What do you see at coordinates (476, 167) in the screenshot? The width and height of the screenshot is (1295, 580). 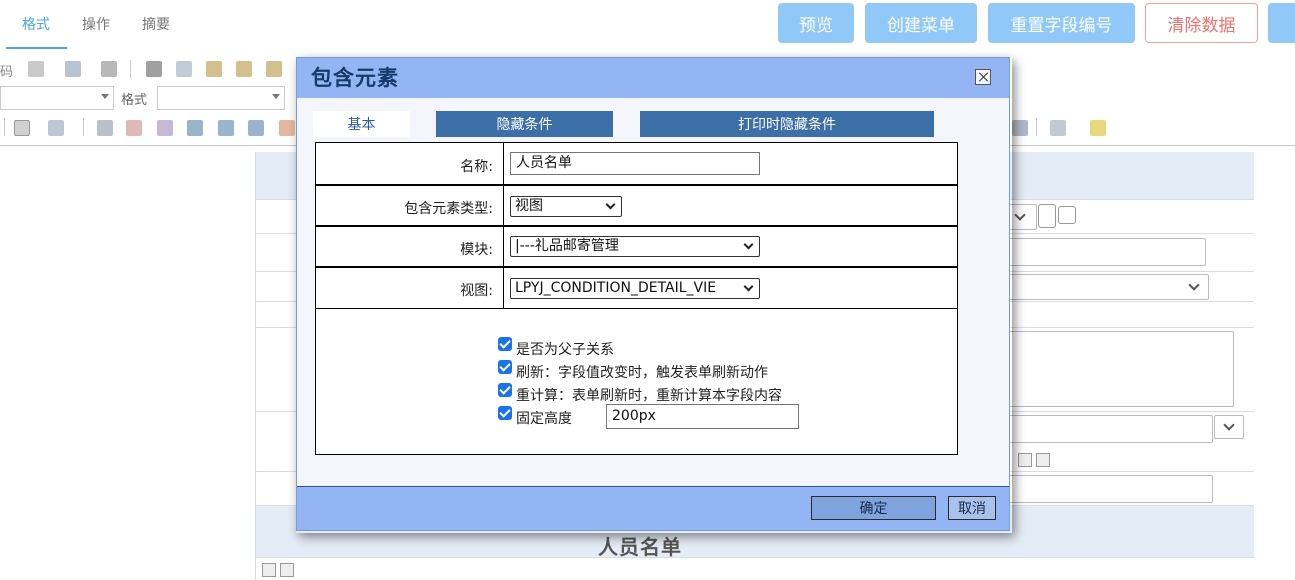 I see `name-label: 名称:` at bounding box center [476, 167].